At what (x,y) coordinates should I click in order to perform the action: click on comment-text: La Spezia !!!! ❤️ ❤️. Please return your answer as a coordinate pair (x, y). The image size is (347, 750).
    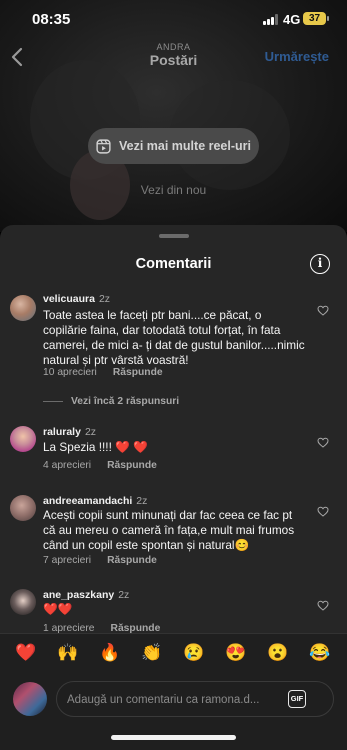
    Looking at the image, I should click on (95, 447).